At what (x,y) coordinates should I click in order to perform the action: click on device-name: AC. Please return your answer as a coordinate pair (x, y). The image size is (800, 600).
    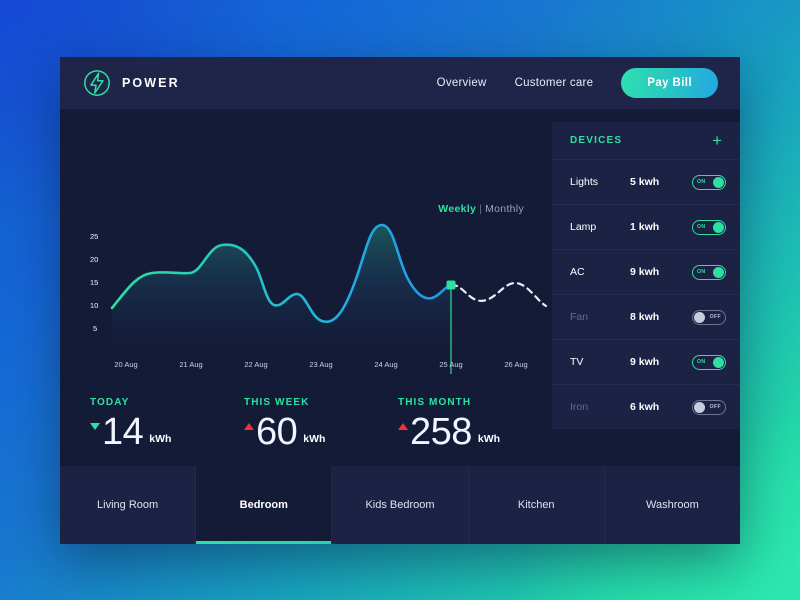
    Looking at the image, I should click on (577, 272).